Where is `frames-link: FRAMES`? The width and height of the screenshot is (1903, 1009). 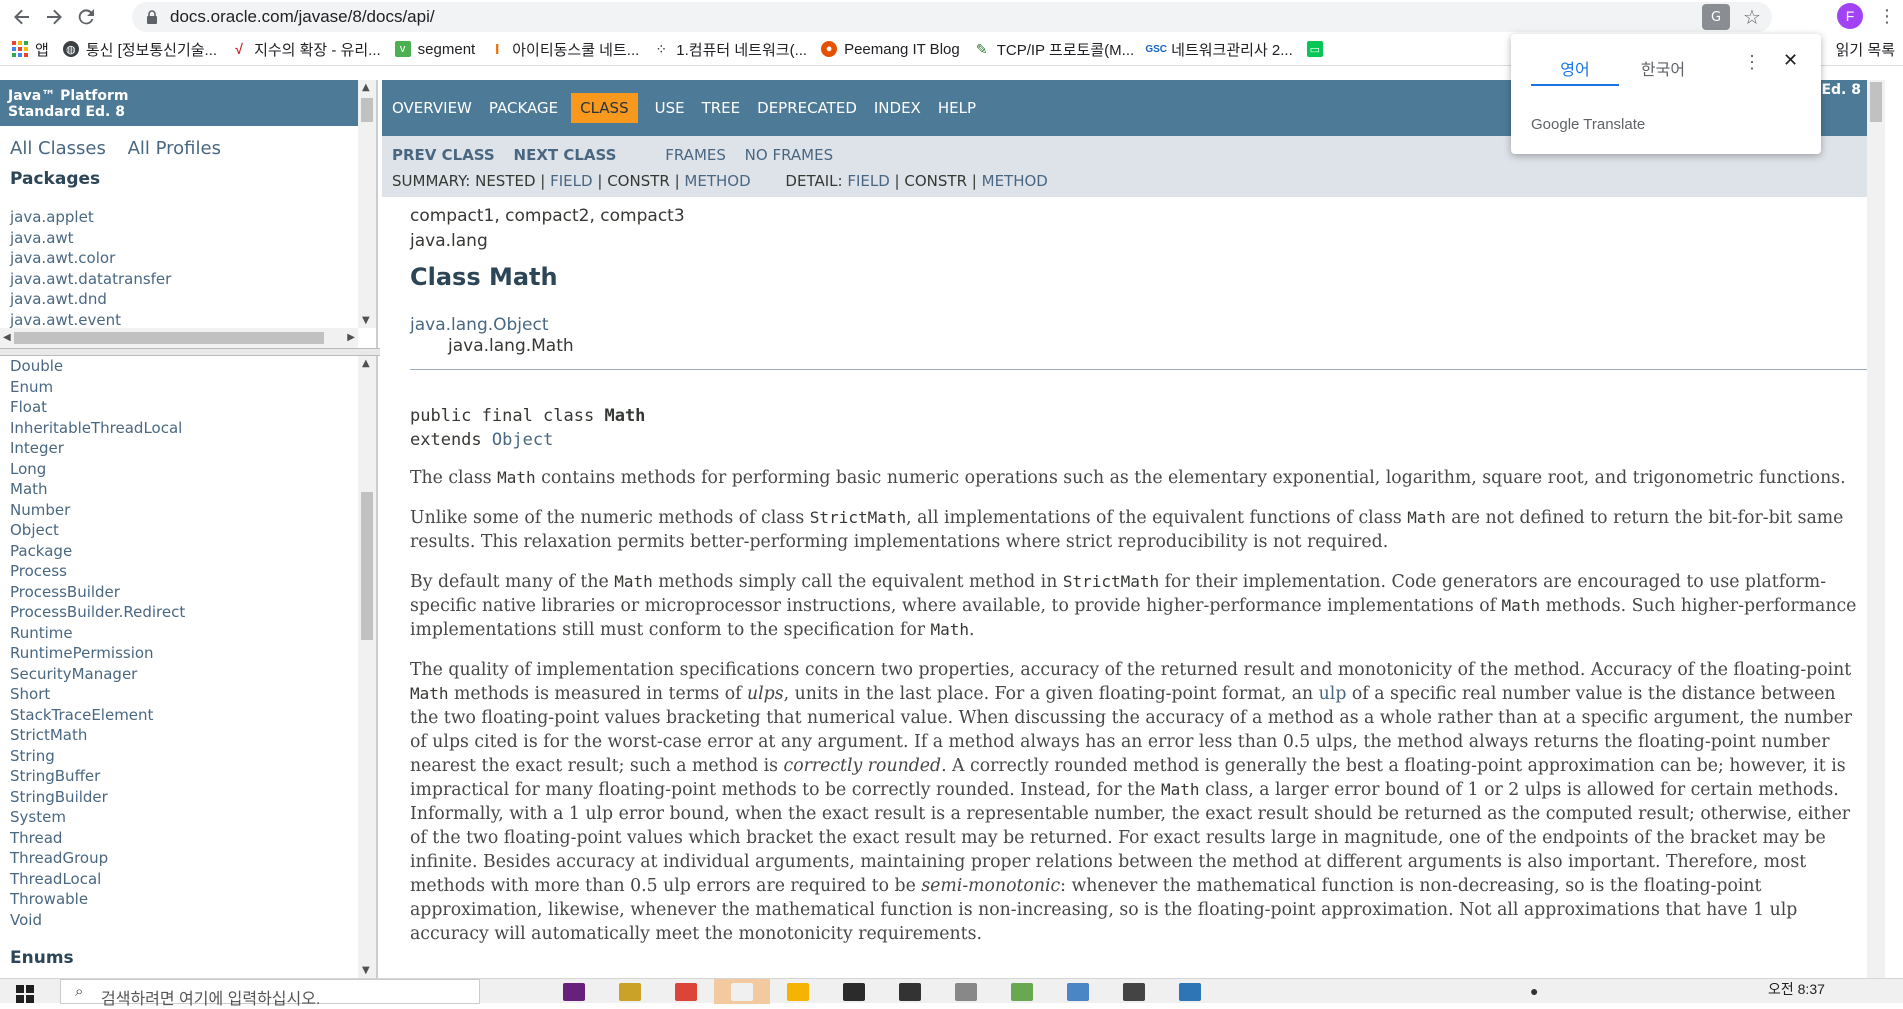
frames-link: FRAMES is located at coordinates (695, 155).